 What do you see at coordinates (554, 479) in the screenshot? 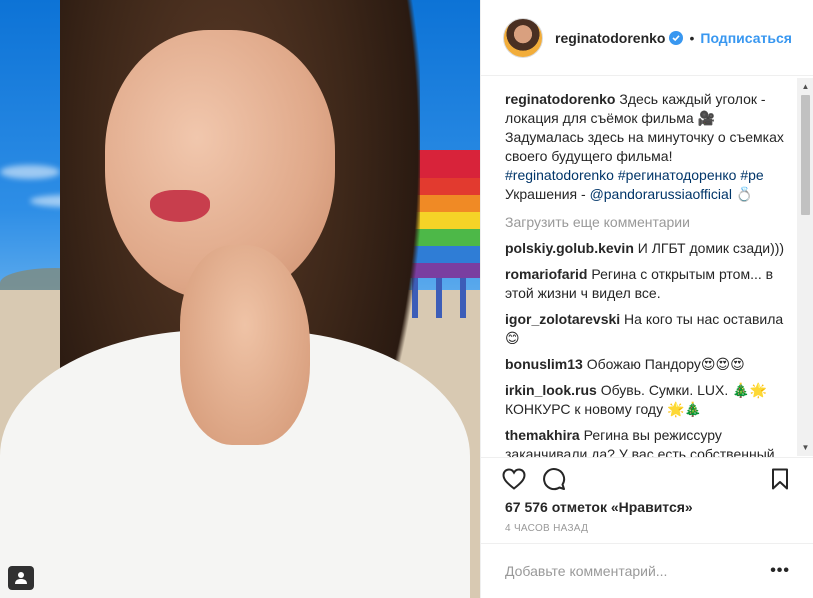
I see `comment-icon` at bounding box center [554, 479].